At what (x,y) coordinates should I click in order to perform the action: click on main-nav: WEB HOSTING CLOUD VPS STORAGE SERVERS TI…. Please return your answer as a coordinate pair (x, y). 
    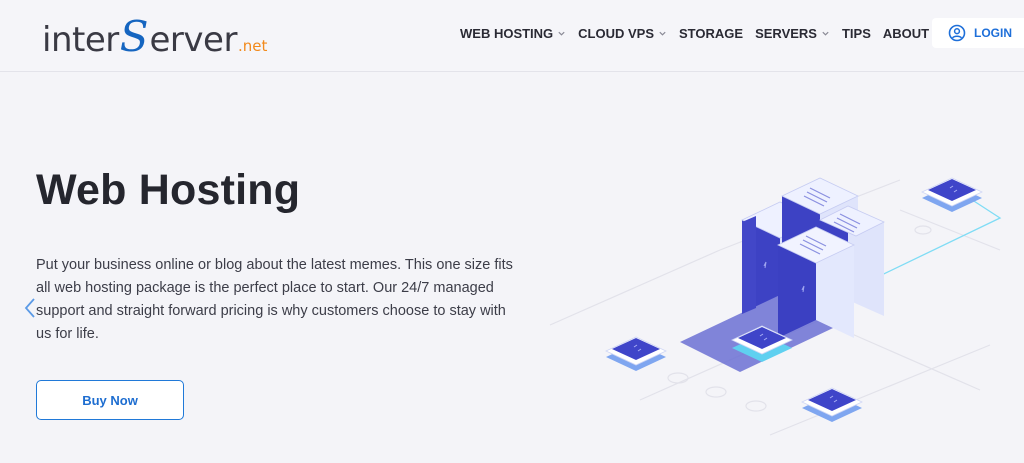
    Looking at the image, I should click on (718, 33).